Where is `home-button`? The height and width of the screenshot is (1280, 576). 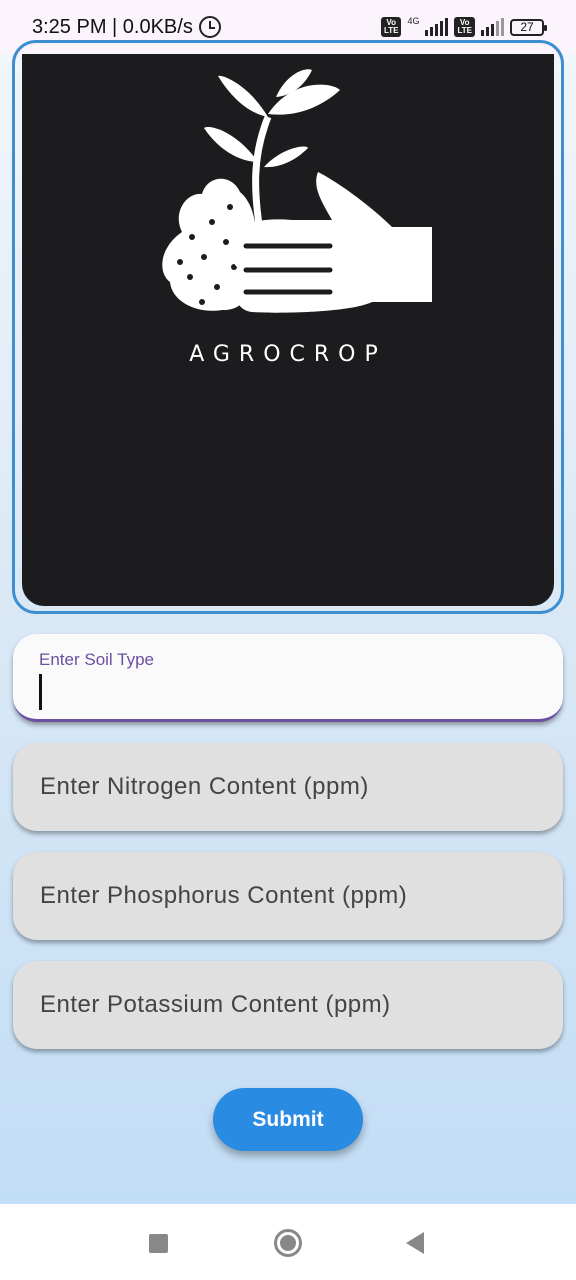 home-button is located at coordinates (288, 1243).